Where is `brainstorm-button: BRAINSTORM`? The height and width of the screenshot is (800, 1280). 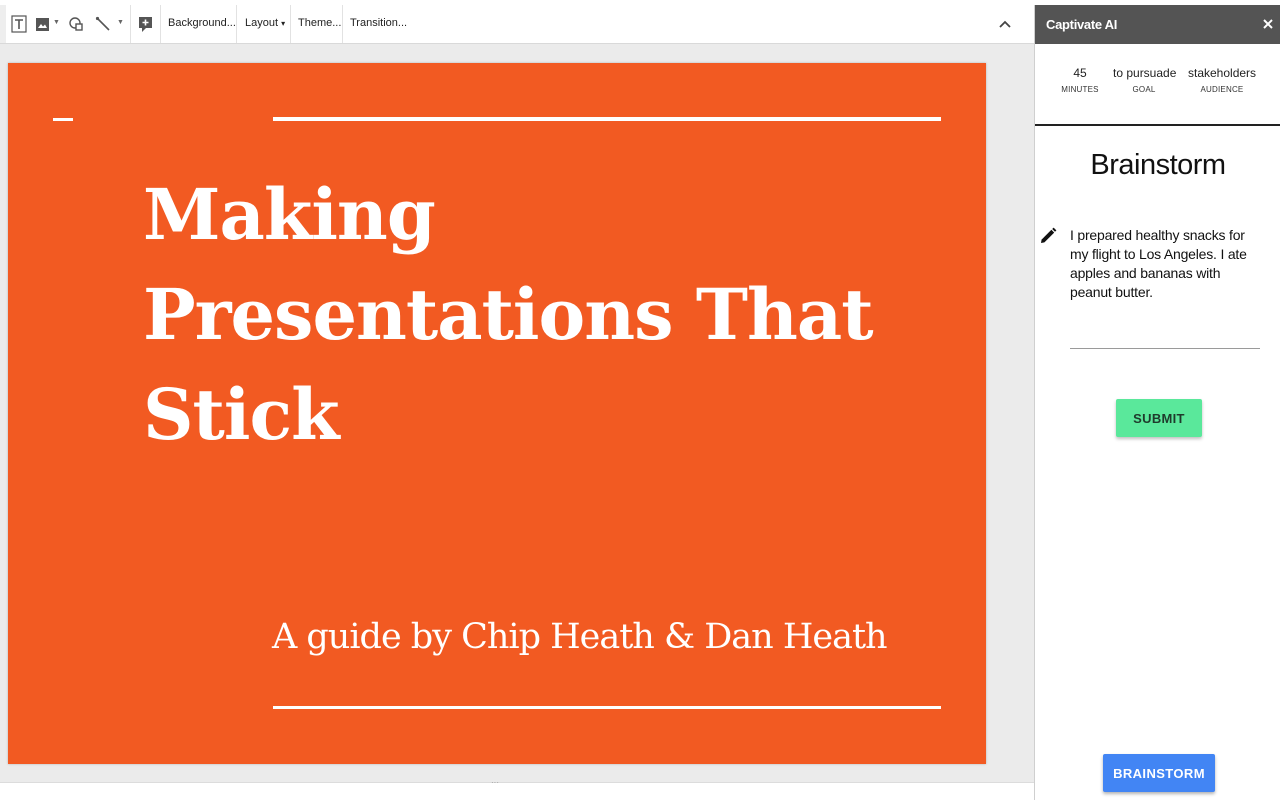 brainstorm-button: BRAINSTORM is located at coordinates (1159, 773).